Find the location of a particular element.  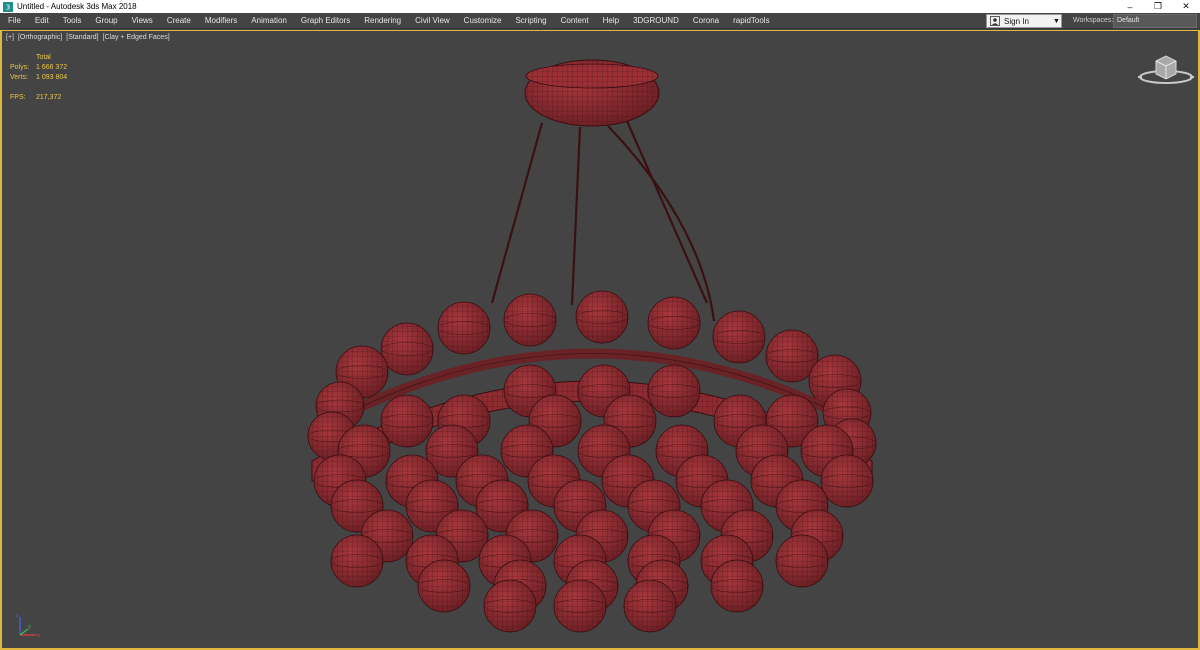

menu-corona: Corona is located at coordinates (706, 21).